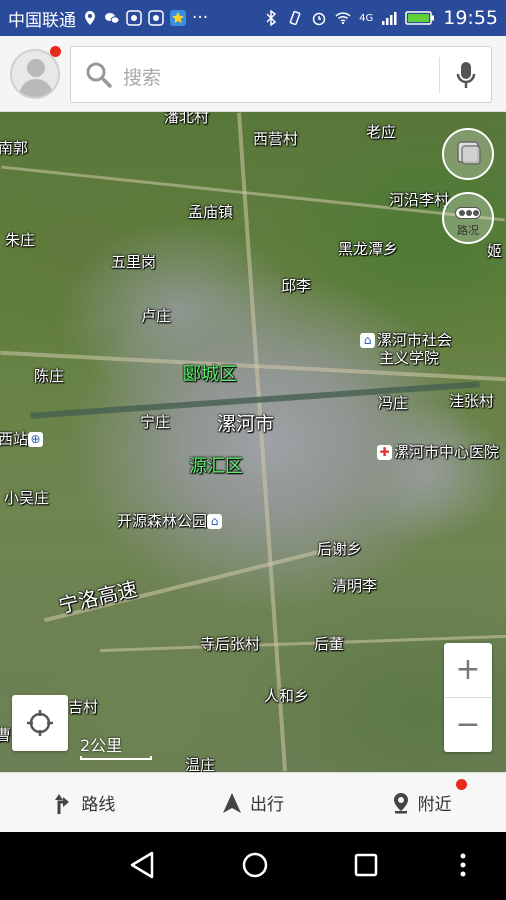 This screenshot has width=506, height=900. I want to click on district-label: 郾城区, so click(210, 373).